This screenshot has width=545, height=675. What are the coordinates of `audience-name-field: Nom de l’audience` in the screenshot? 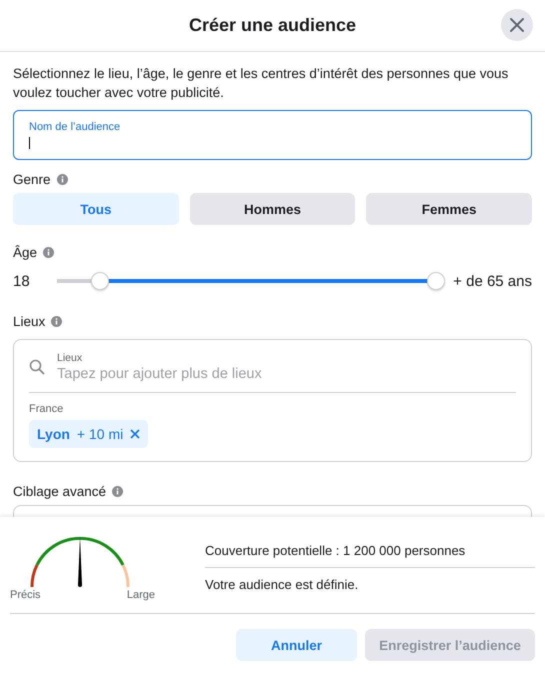 It's located at (272, 135).